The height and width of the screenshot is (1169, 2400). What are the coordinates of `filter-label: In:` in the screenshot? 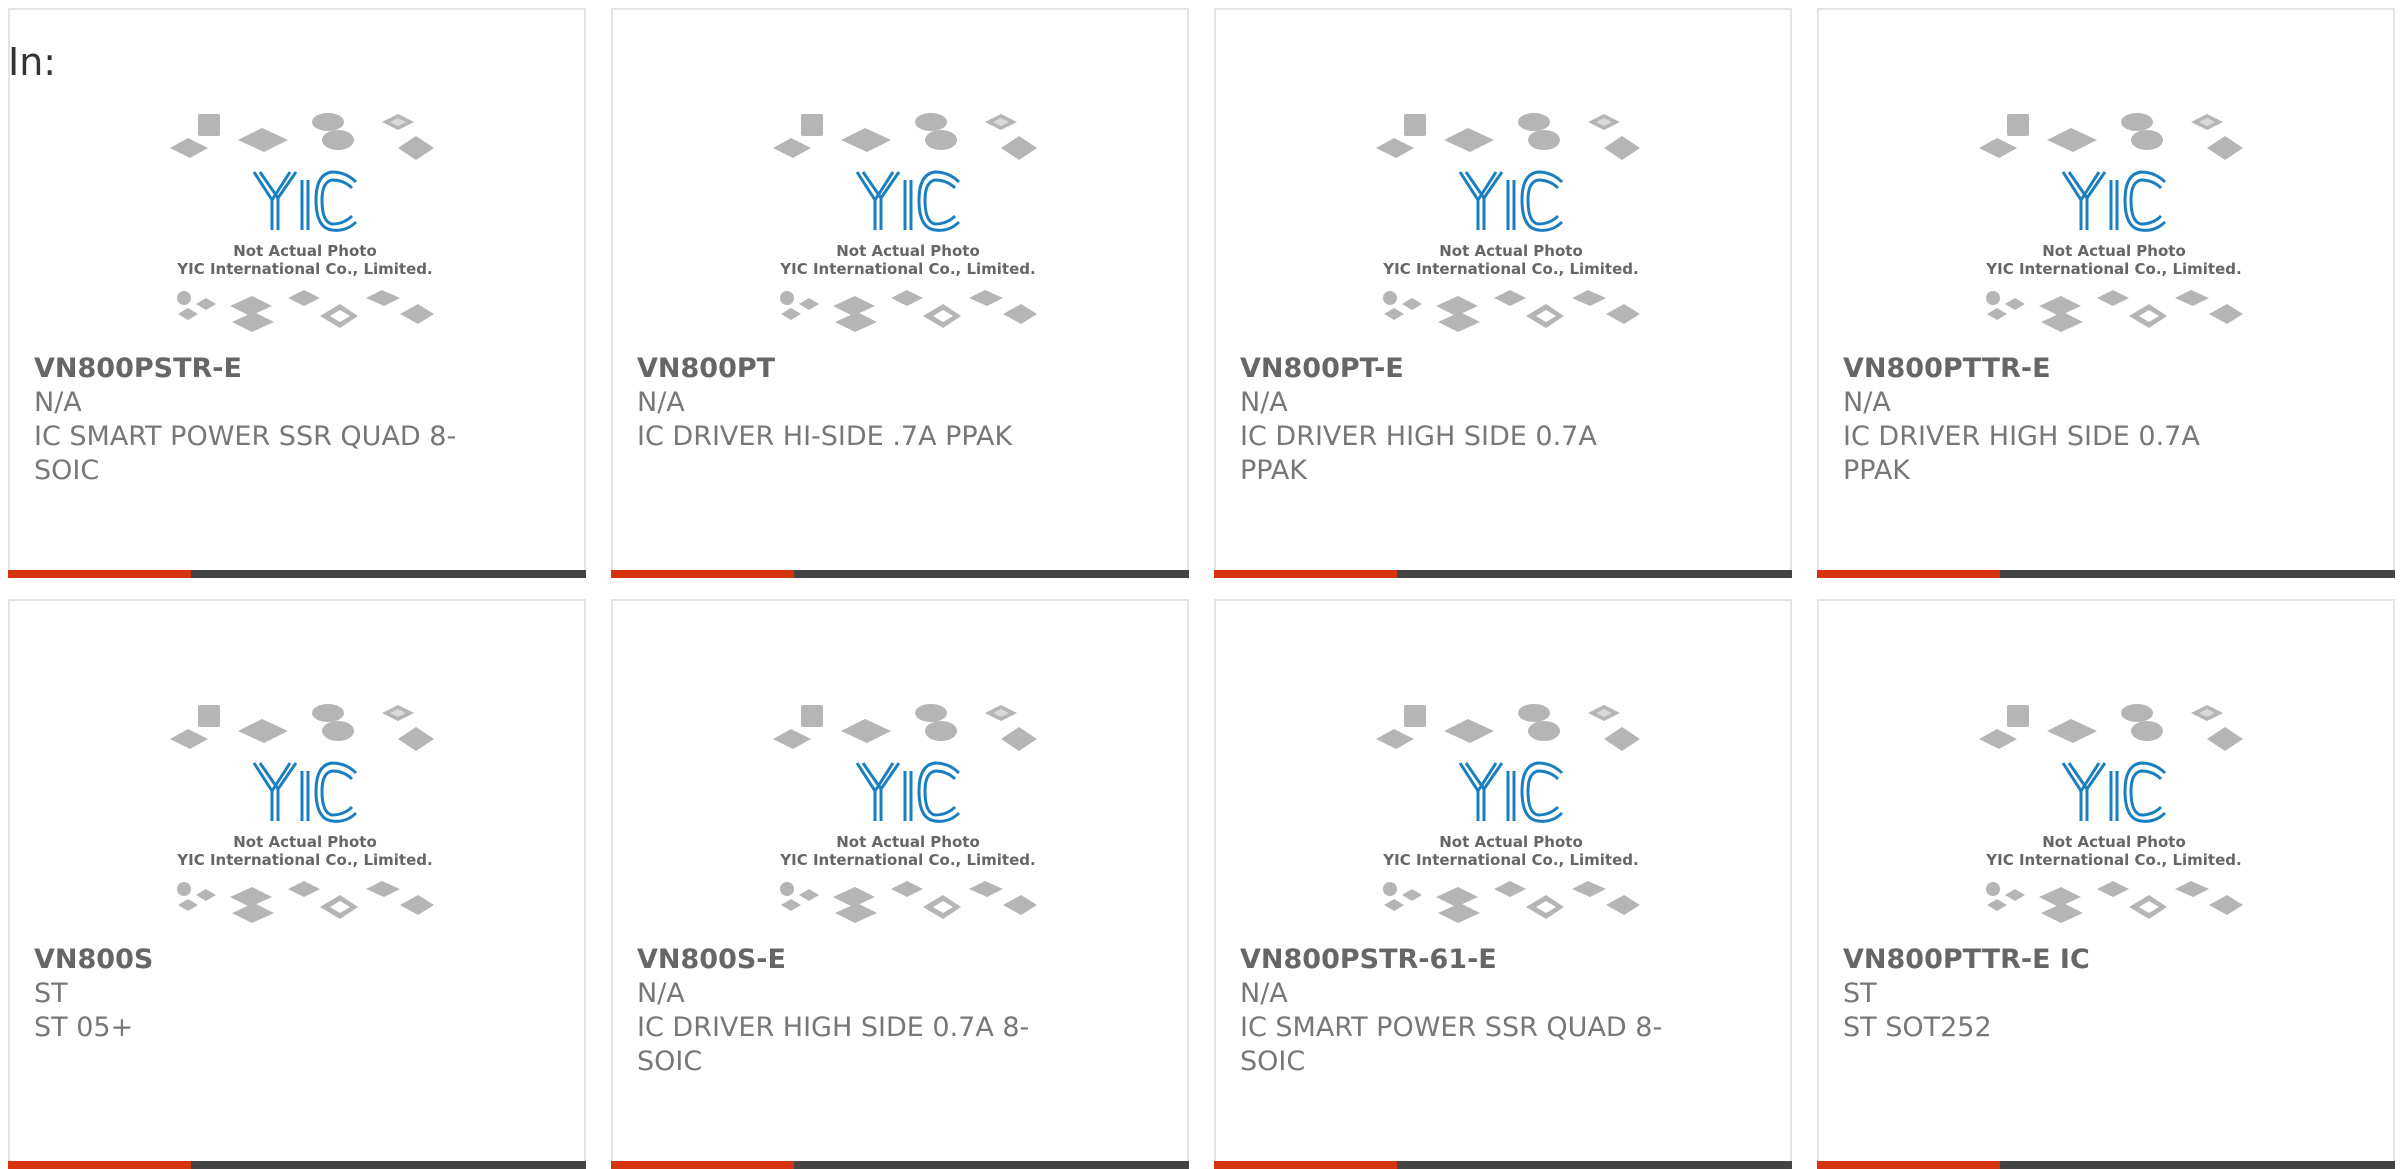 It's located at (32, 62).